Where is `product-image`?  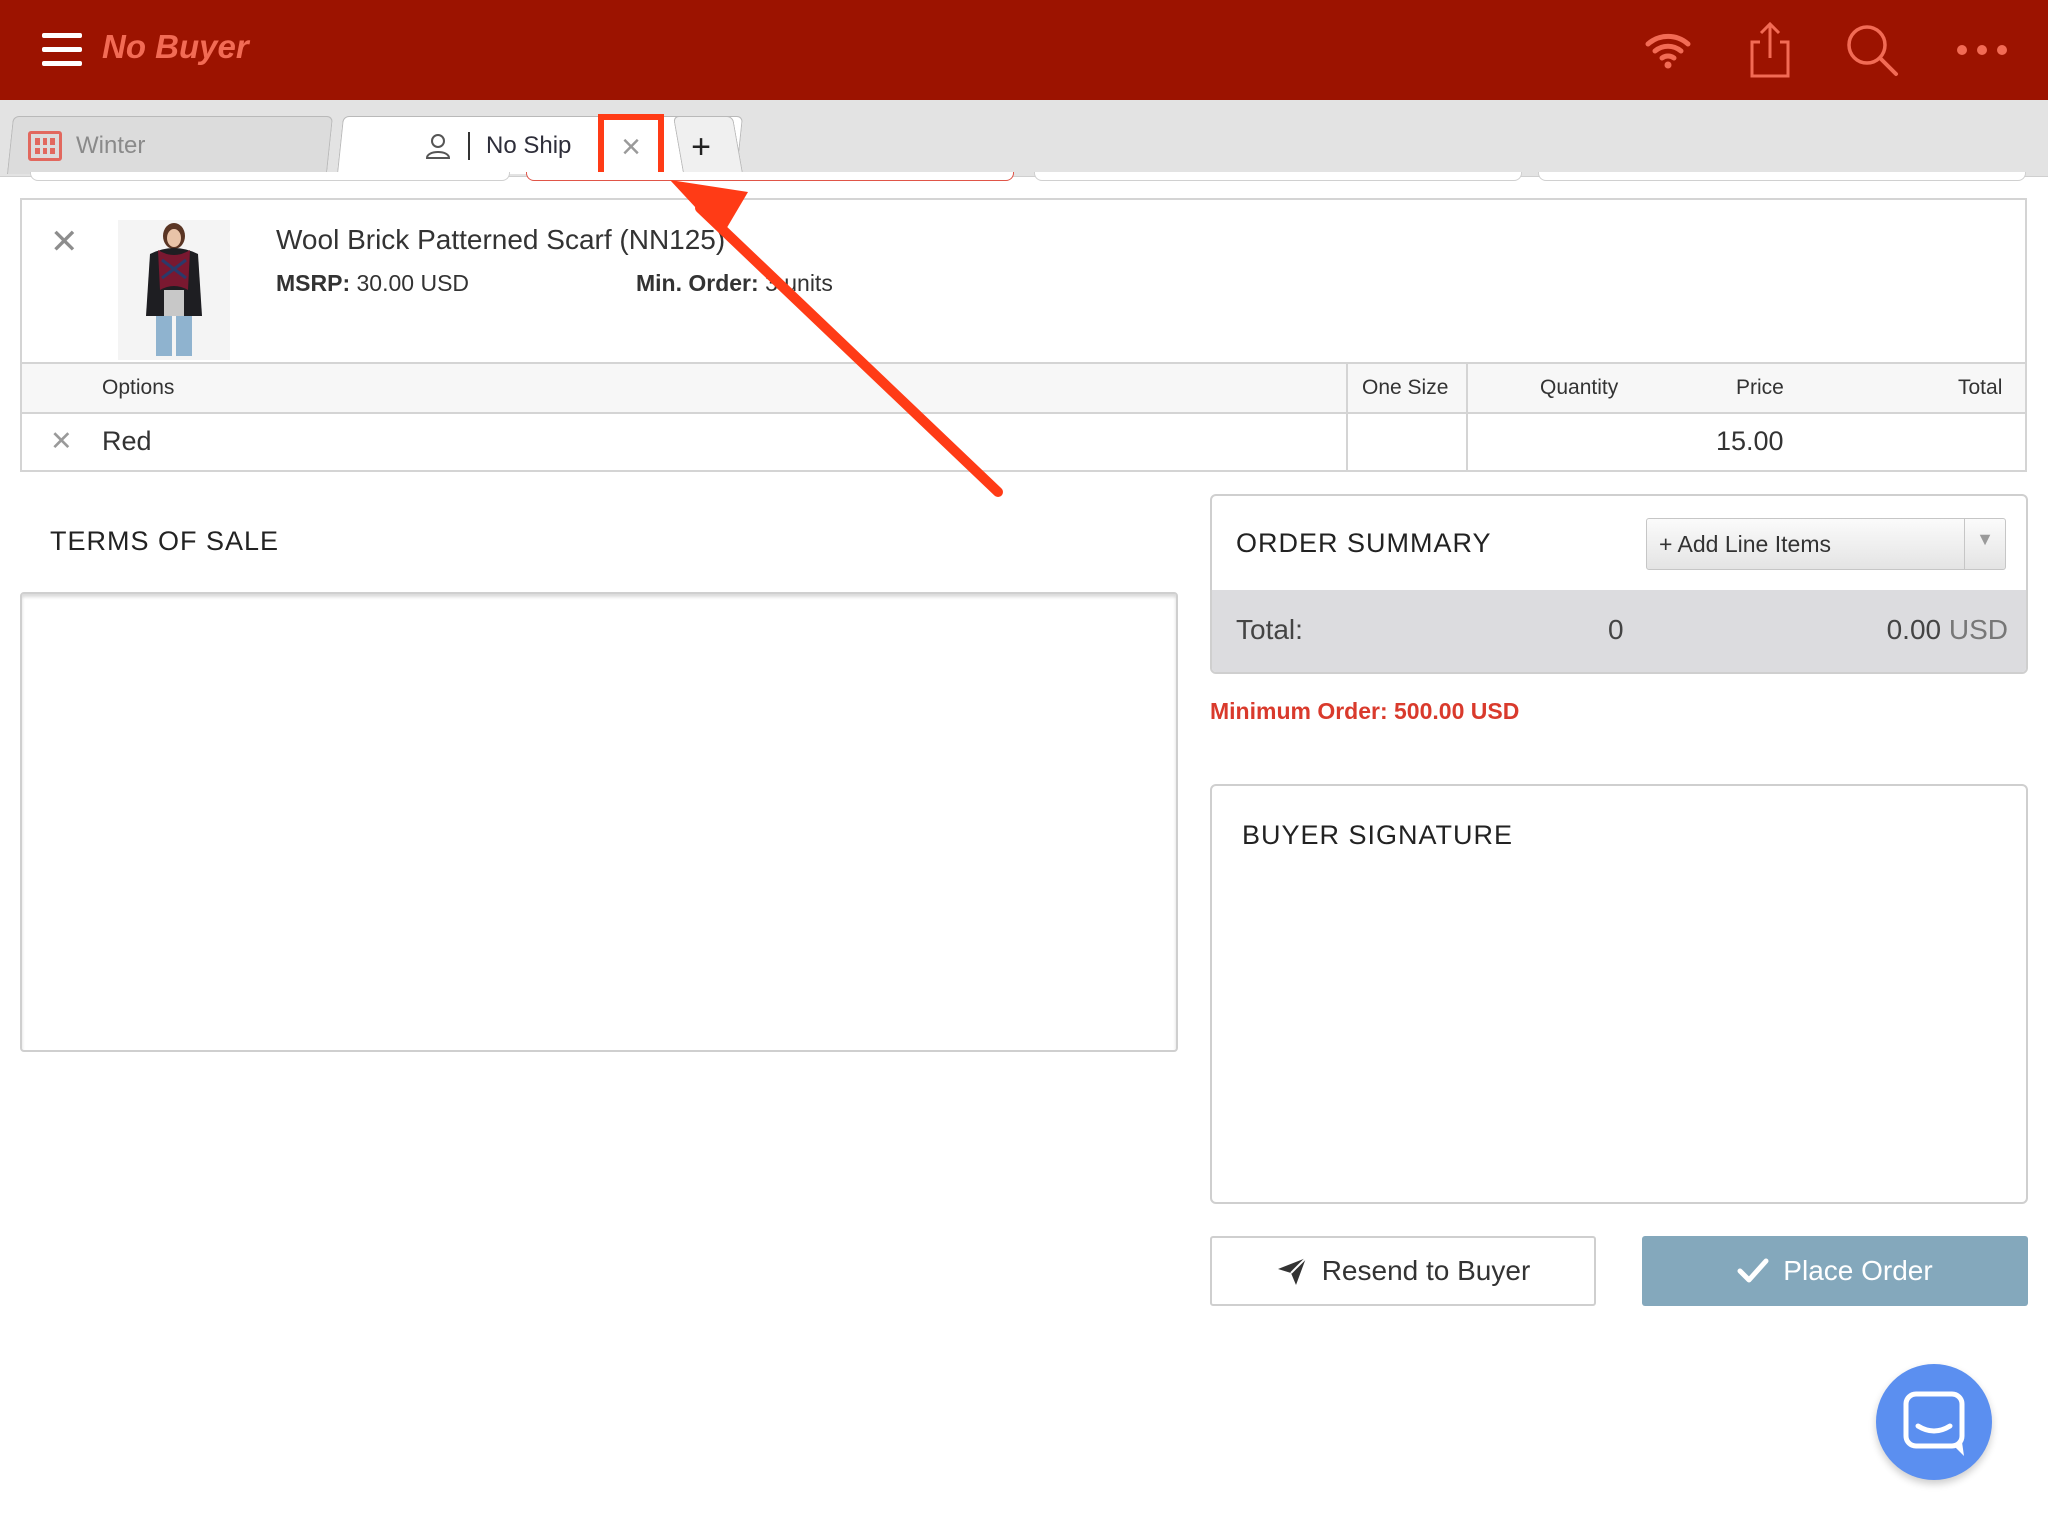 product-image is located at coordinates (174, 290).